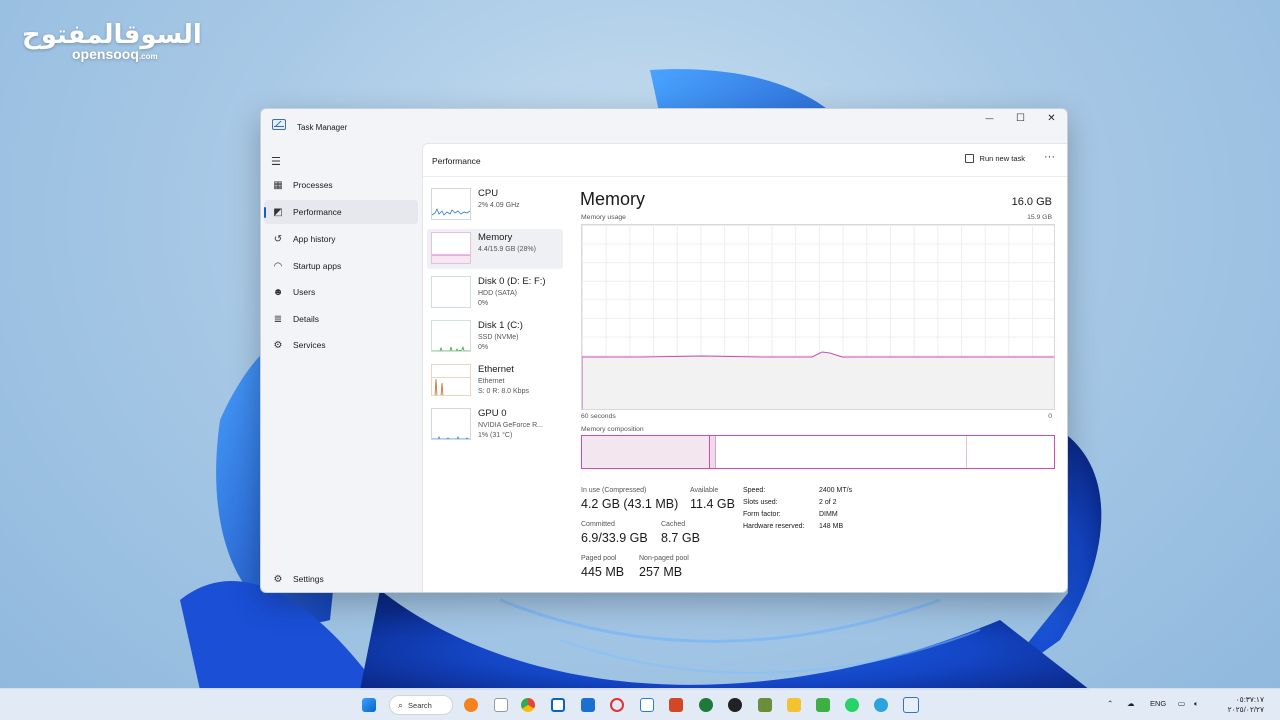  Describe the element at coordinates (1181, 703) in the screenshot. I see `network-icon: ▭` at that location.